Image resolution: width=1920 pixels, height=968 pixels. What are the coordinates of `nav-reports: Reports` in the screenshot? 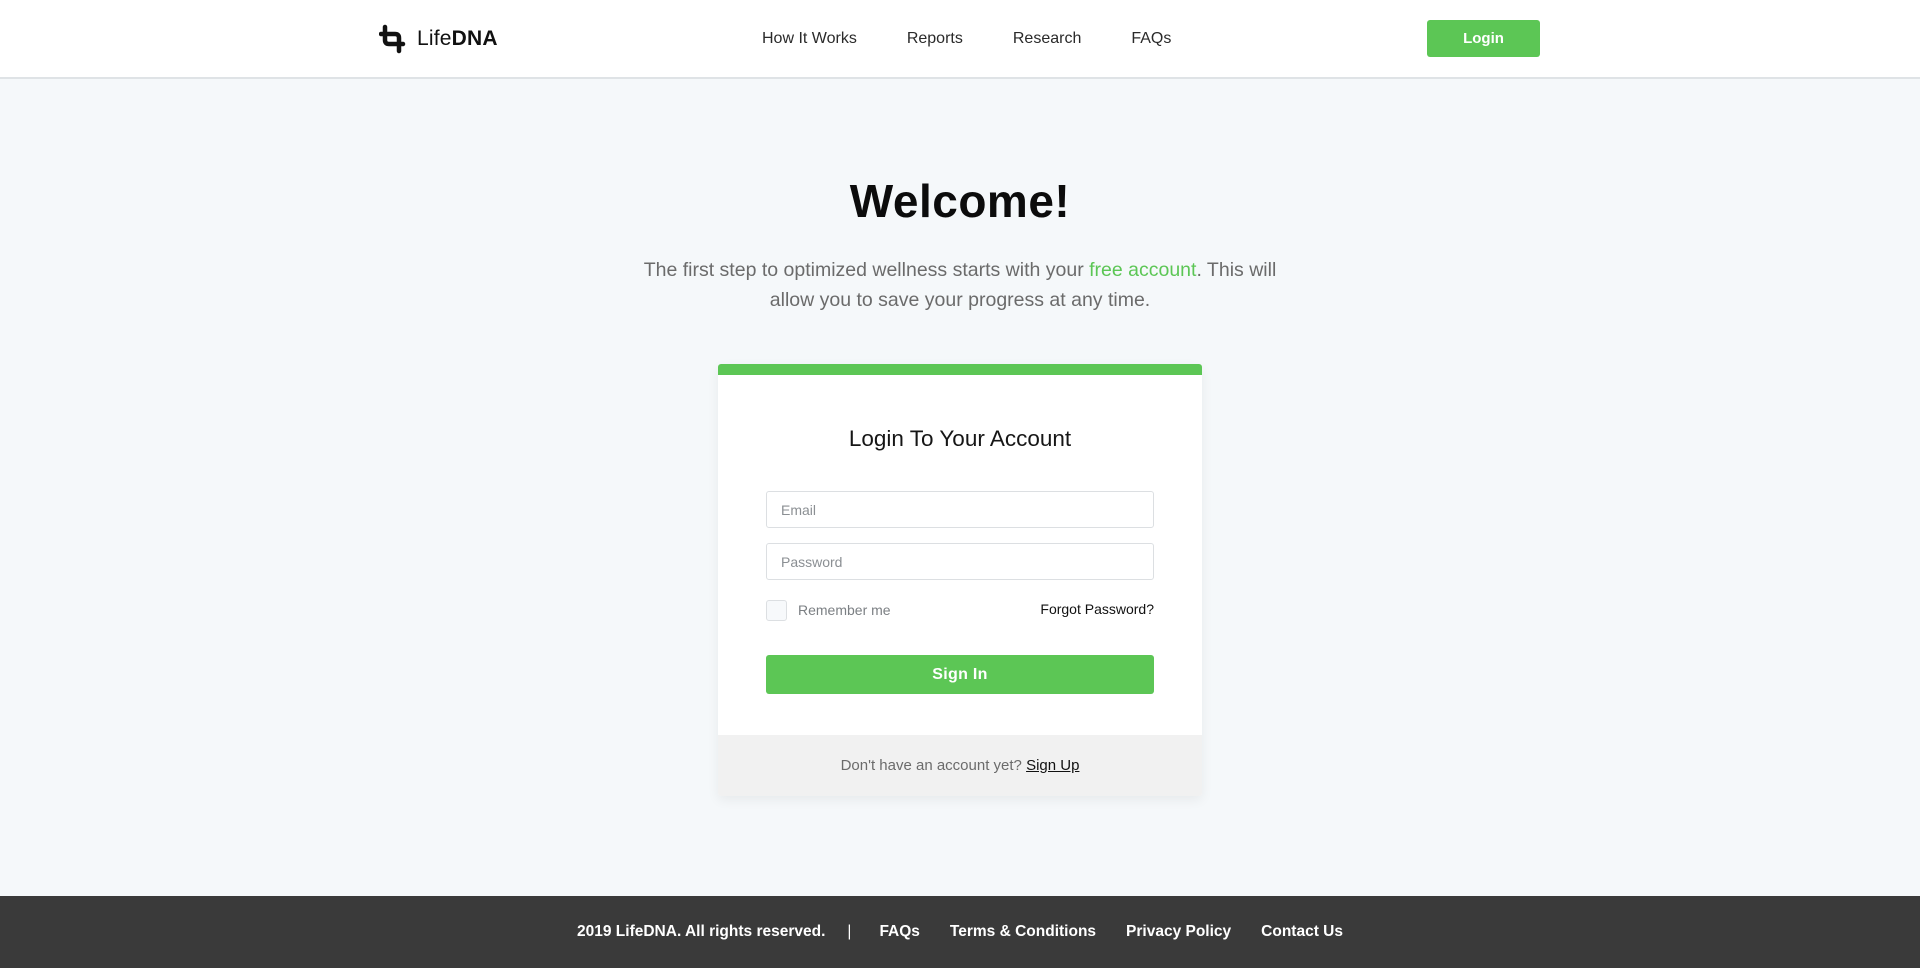 It's located at (935, 39).